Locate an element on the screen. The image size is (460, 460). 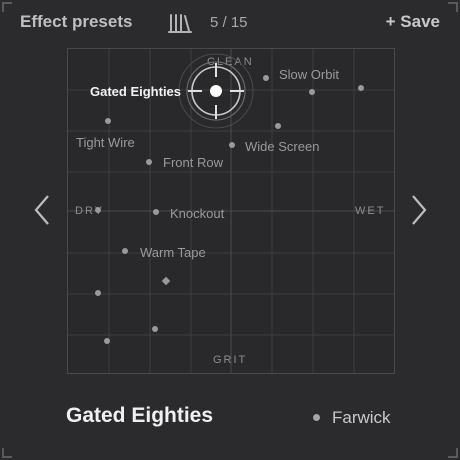
chevron-left-icon is located at coordinates (42, 210).